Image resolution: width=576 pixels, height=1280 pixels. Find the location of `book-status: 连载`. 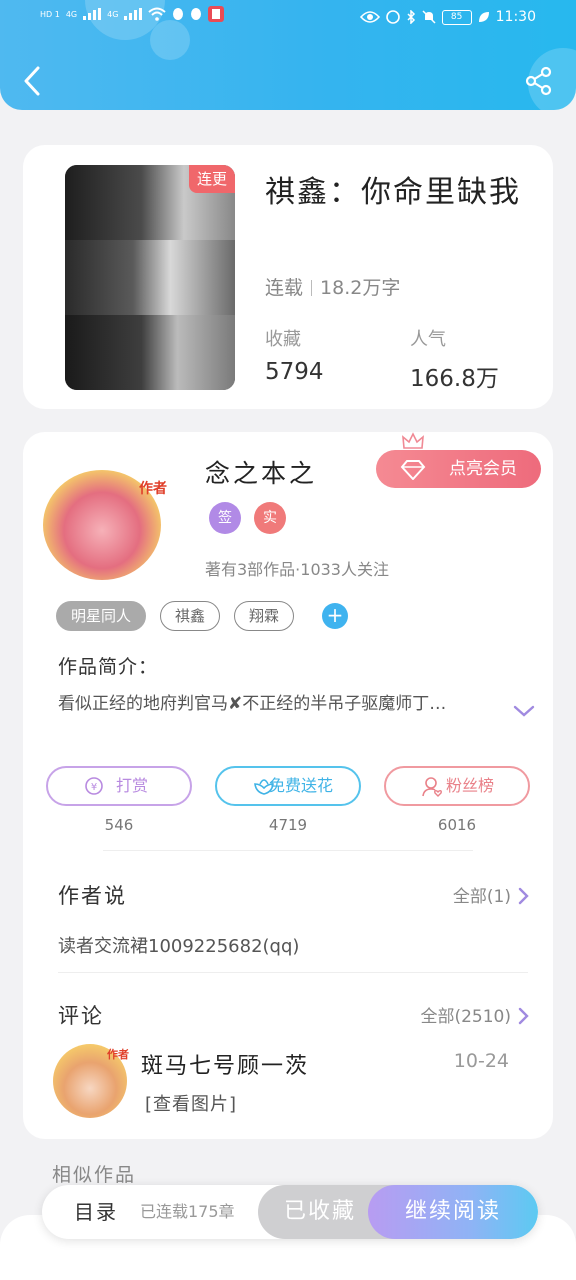

book-status: 连载 is located at coordinates (284, 288).